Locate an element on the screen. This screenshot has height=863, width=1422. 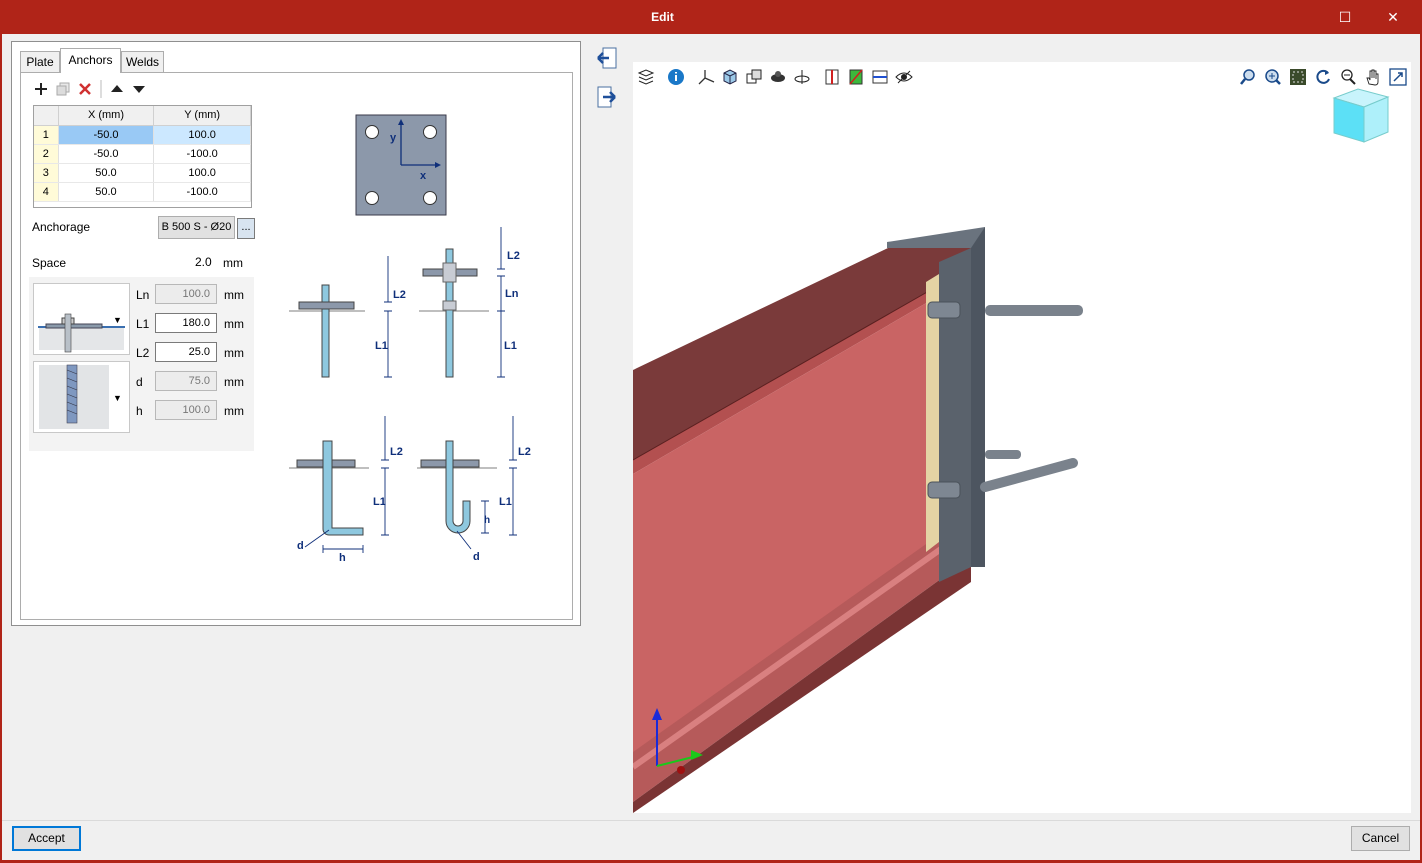
l1-unit: mm is located at coordinates (234, 324).